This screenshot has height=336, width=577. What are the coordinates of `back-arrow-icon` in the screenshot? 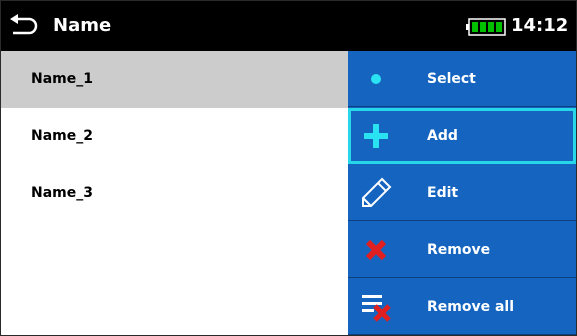 It's located at (25, 26).